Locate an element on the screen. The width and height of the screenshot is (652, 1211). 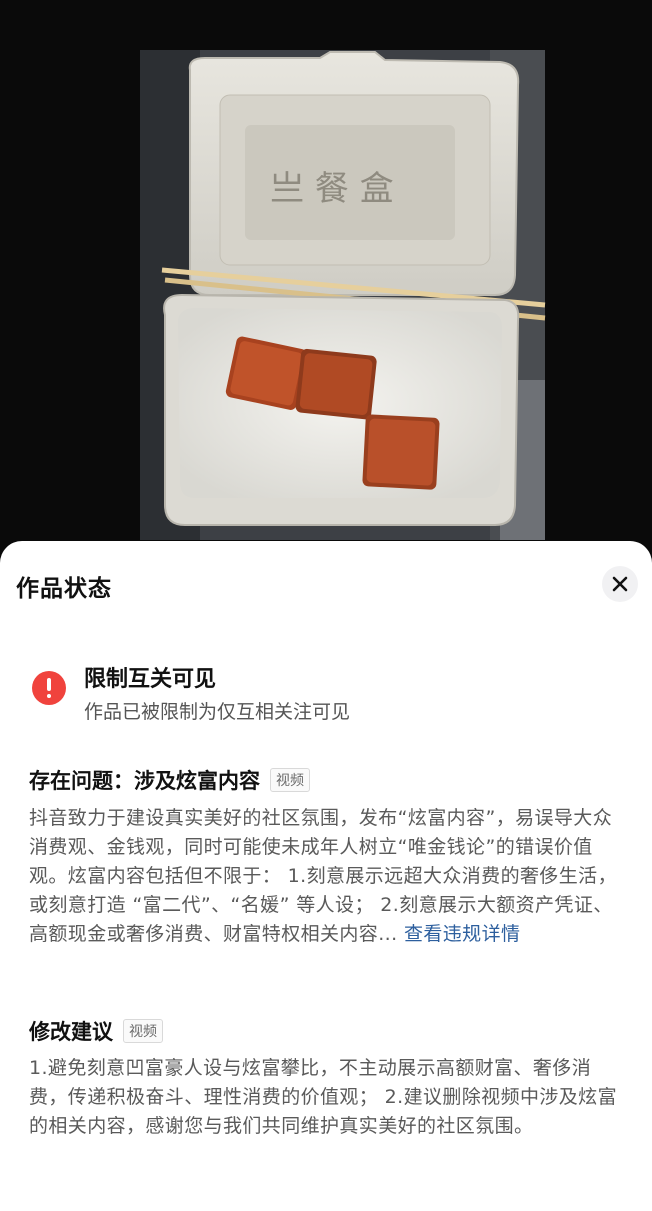
status-title: 限制互关可见 is located at coordinates (150, 679).